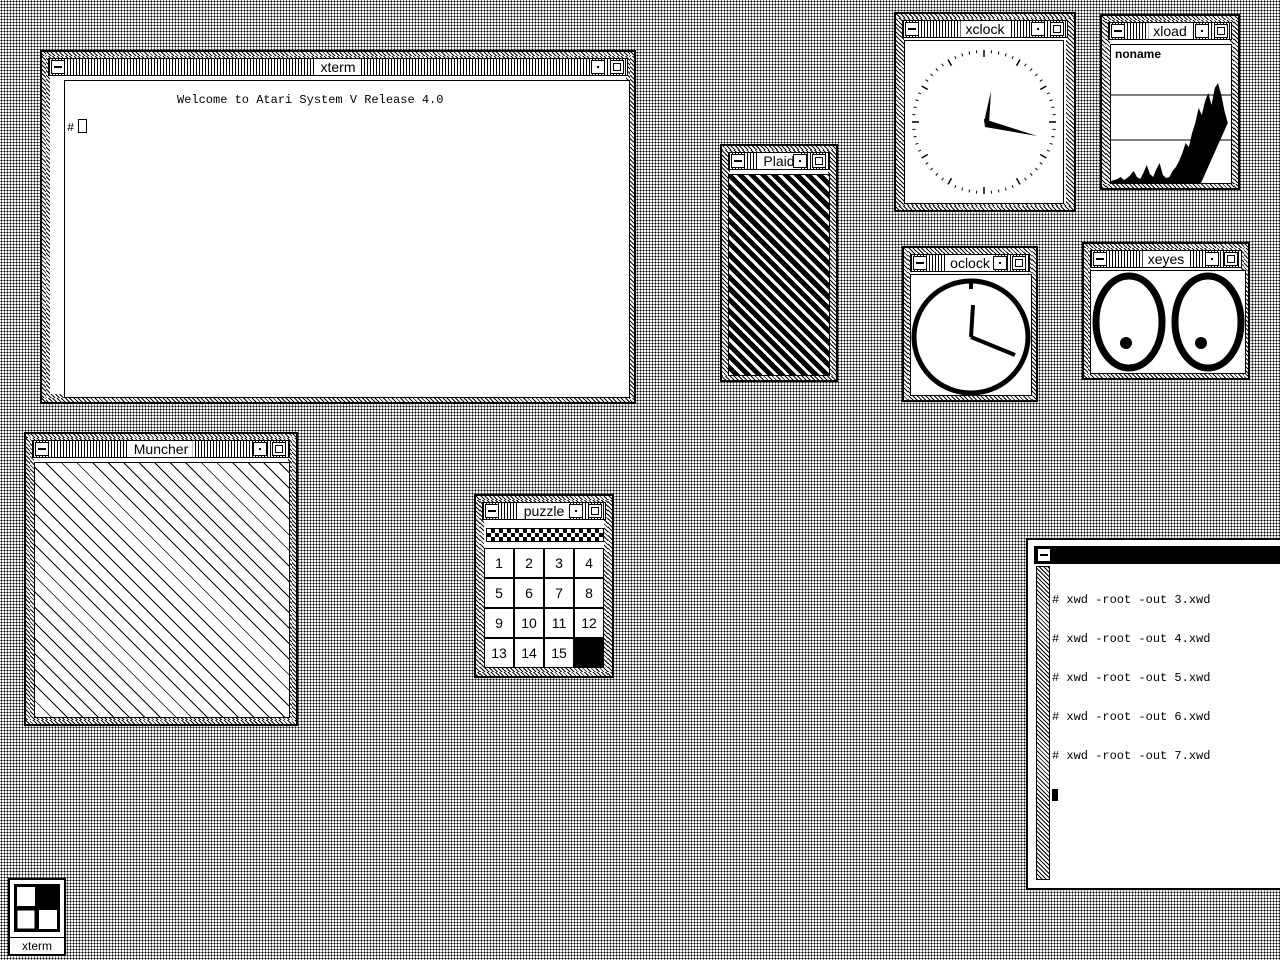 The height and width of the screenshot is (960, 1280). What do you see at coordinates (1166, 259) in the screenshot?
I see `title-bar: xeyes` at bounding box center [1166, 259].